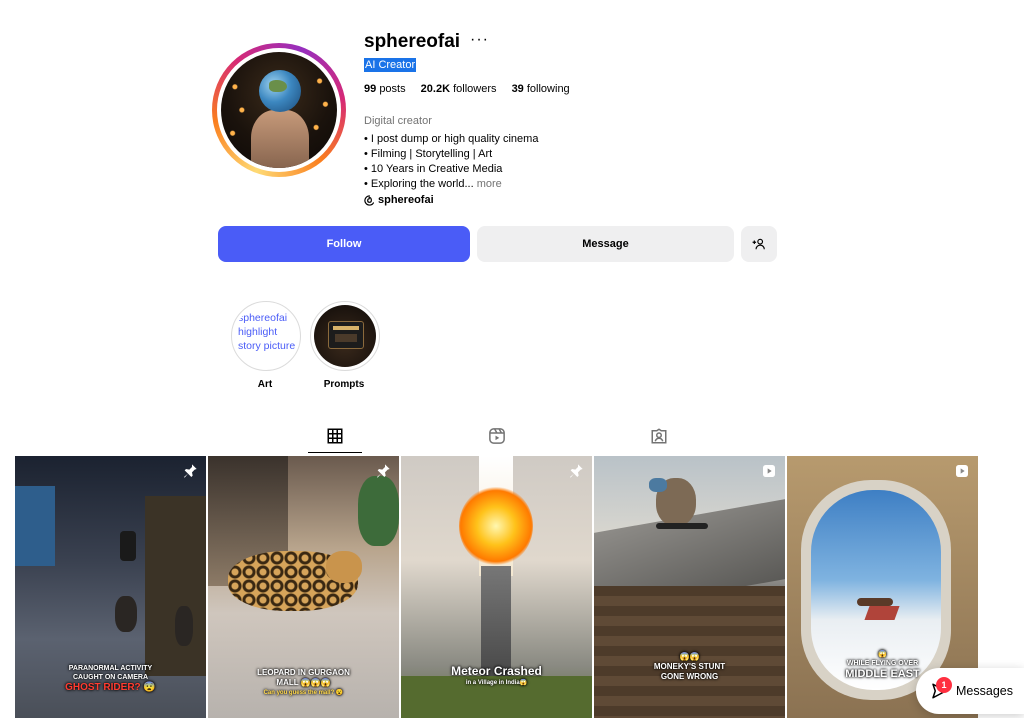 The width and height of the screenshot is (1024, 718). What do you see at coordinates (398, 121) in the screenshot?
I see `bio-category: Digital creator` at bounding box center [398, 121].